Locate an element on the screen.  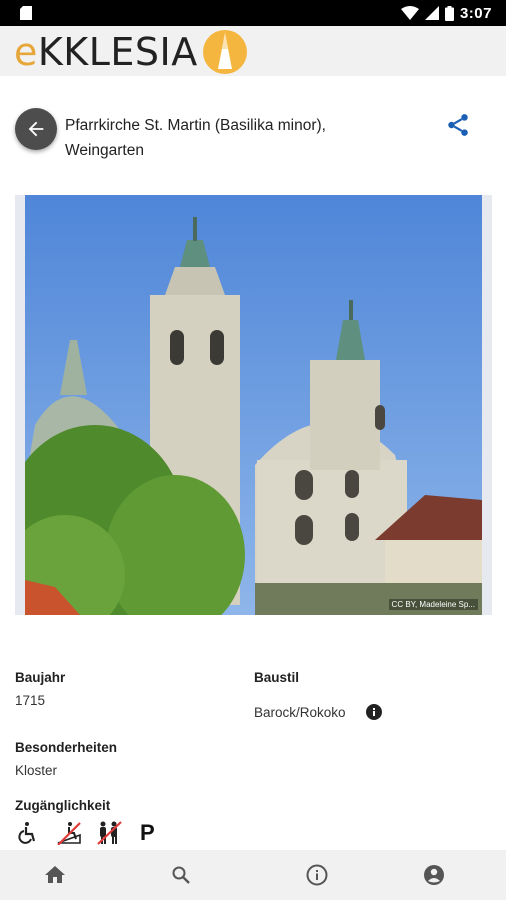
wheelchair-ramp-icon is located at coordinates (69, 833).